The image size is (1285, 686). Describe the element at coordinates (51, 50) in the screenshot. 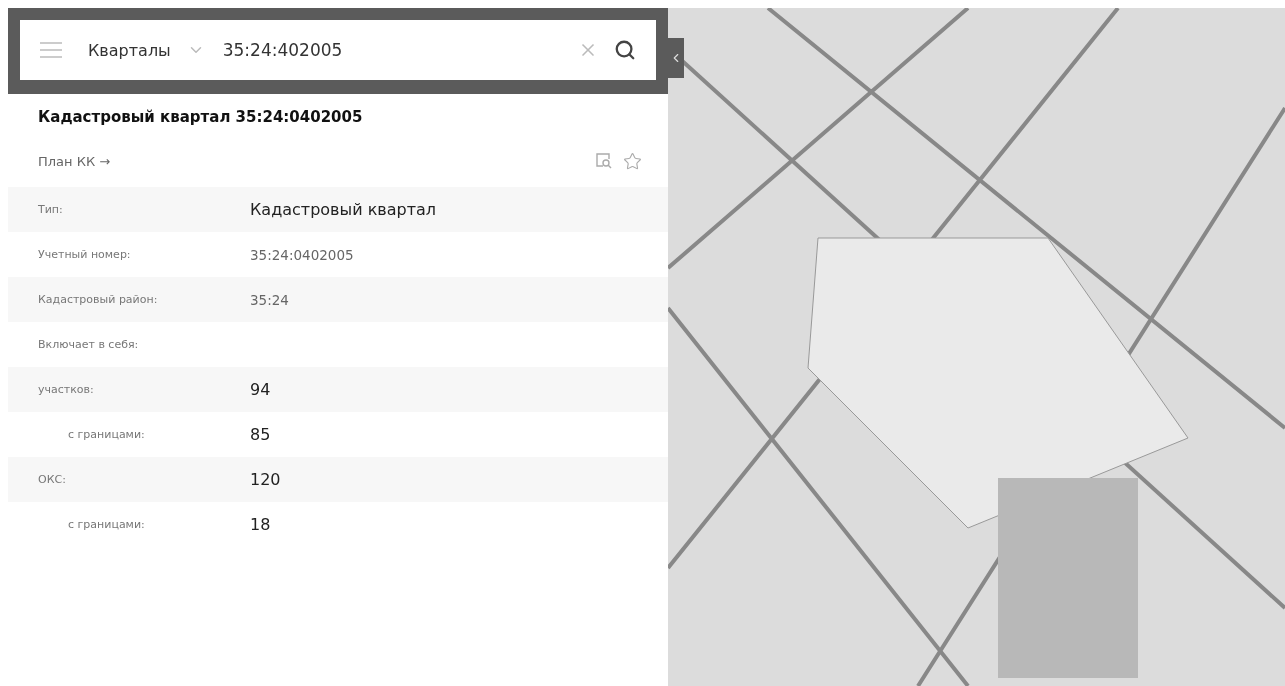

I see `menu-icon` at that location.